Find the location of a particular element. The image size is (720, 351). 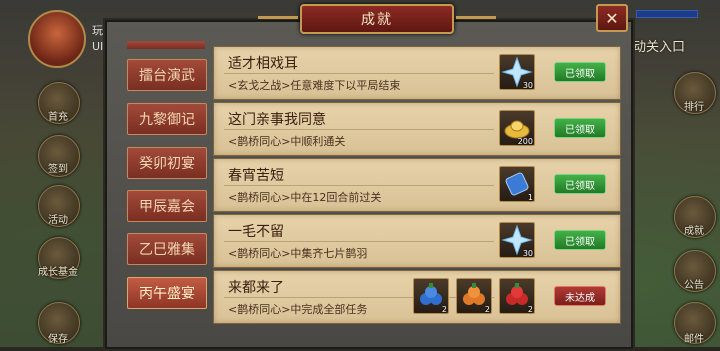

reward-count: 200 is located at coordinates (525, 141).